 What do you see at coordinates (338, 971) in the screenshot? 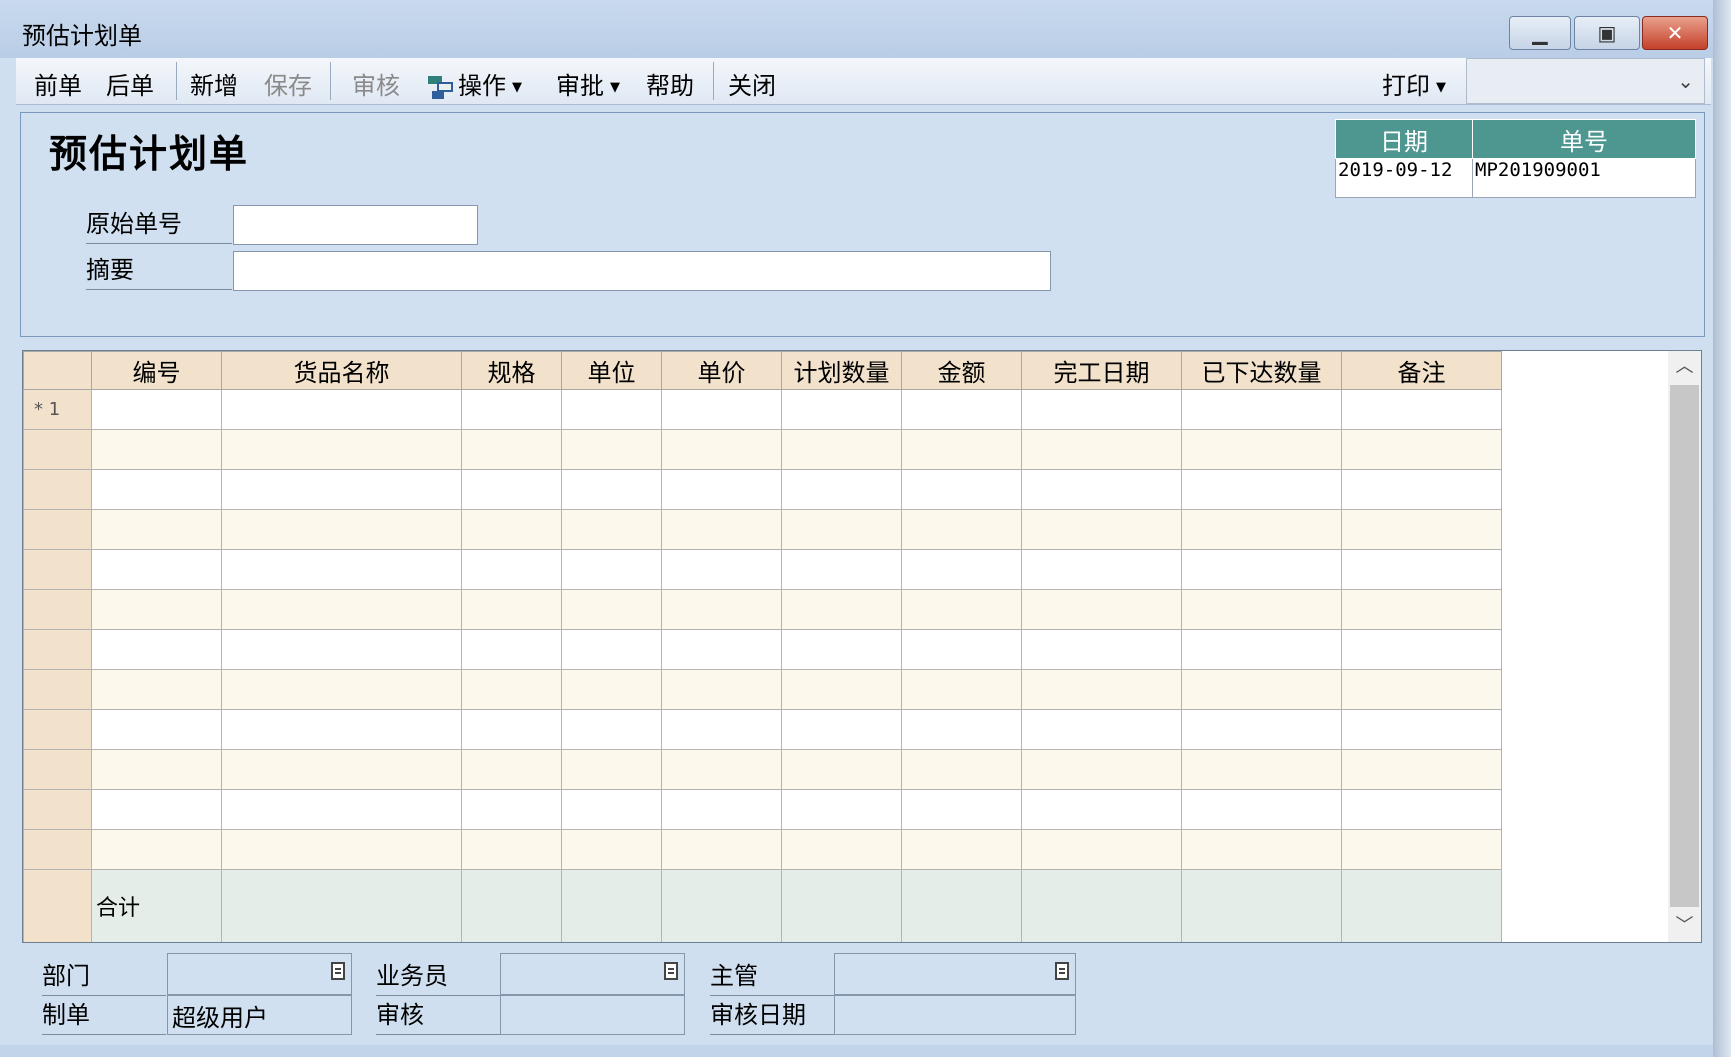
I see `picker-icon` at bounding box center [338, 971].